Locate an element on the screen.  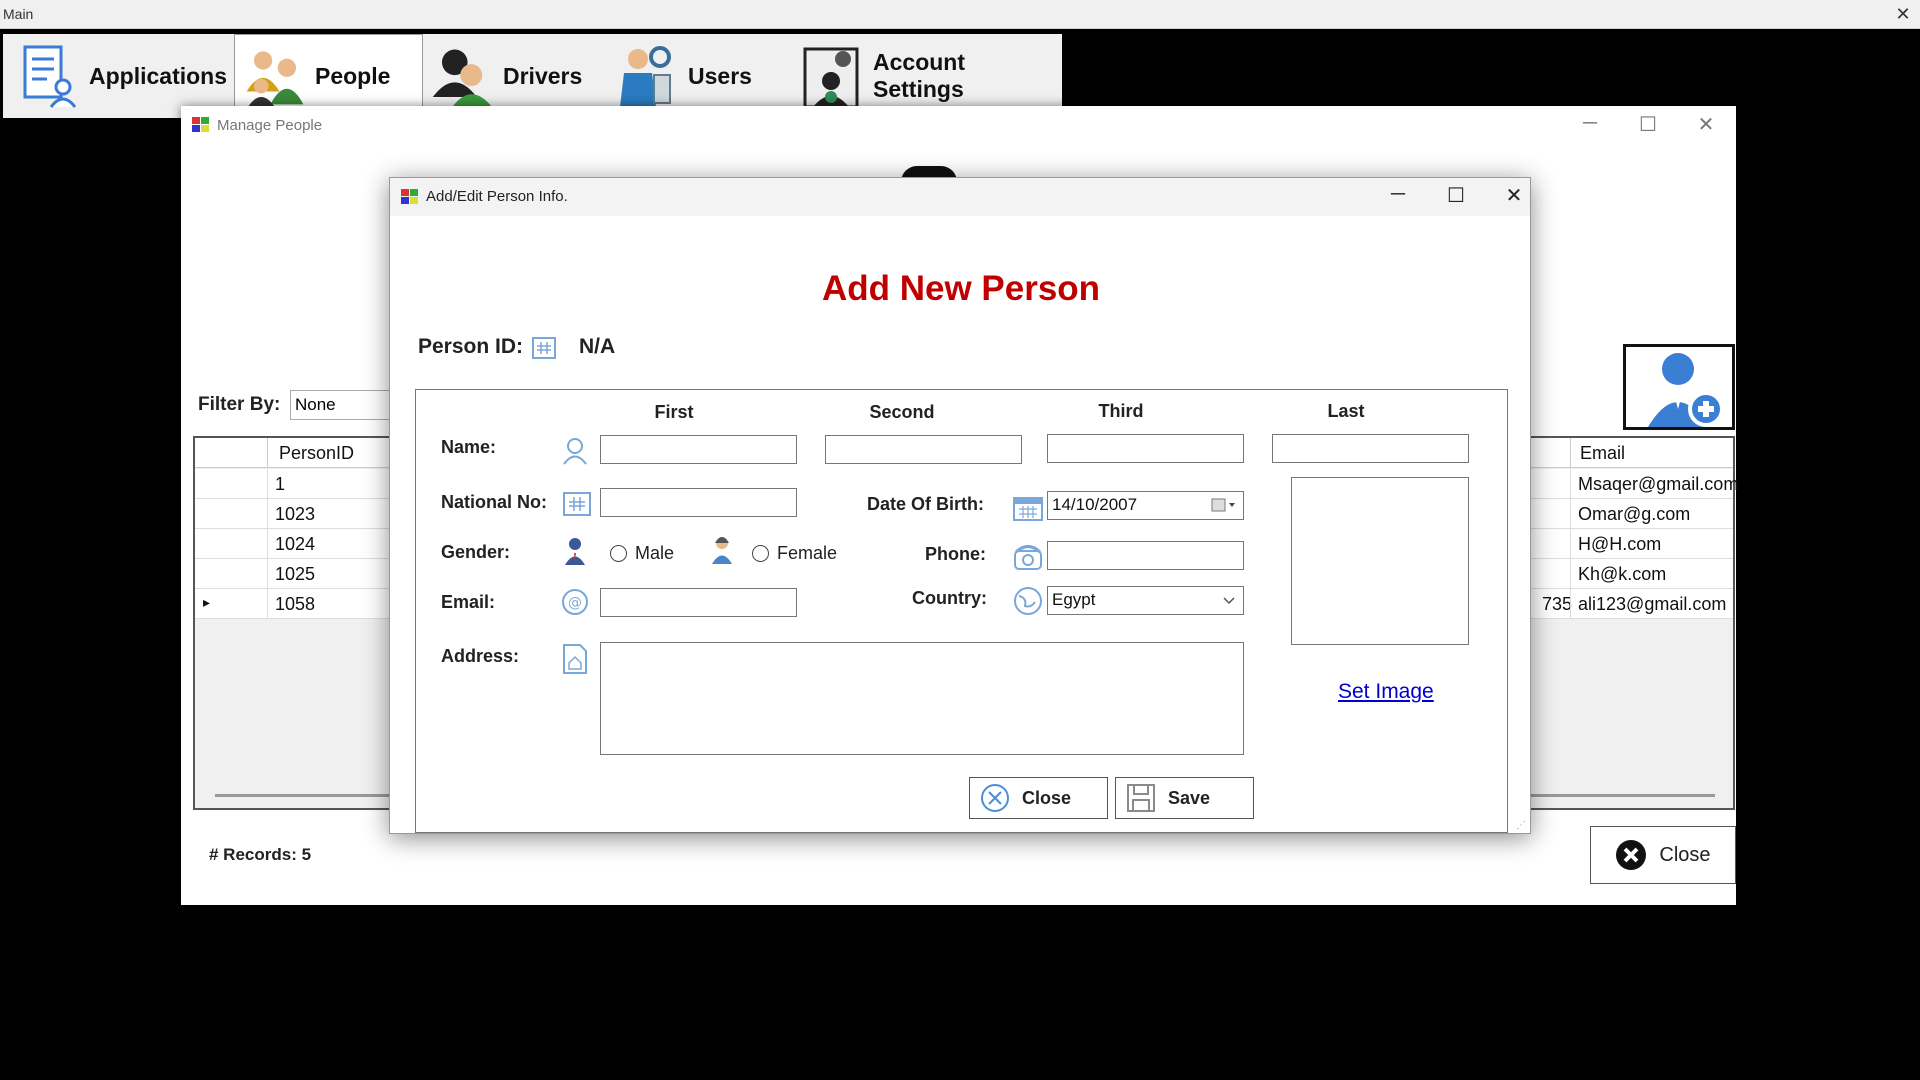
person-id-label: Person ID: is located at coordinates (471, 346).